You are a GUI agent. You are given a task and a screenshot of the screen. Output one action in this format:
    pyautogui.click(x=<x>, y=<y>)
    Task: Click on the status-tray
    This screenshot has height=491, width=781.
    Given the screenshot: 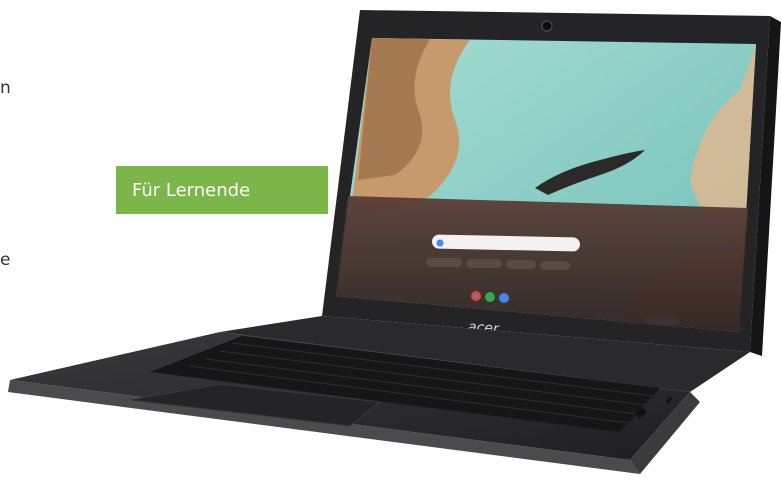 What is the action you would take?
    pyautogui.click(x=663, y=321)
    